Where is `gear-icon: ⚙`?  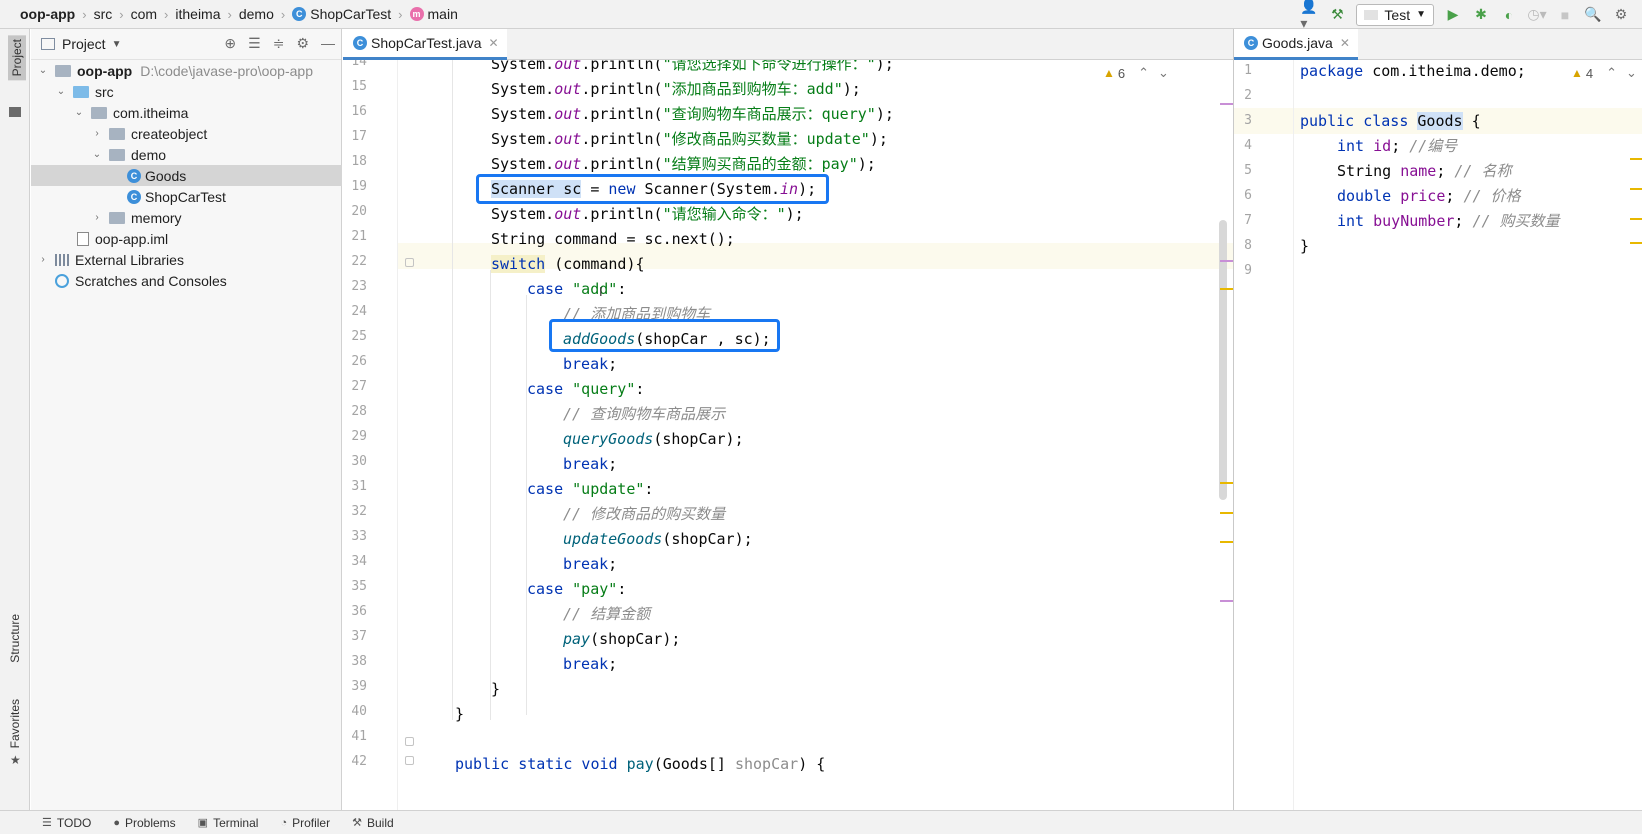
gear-icon: ⚙ is located at coordinates (302, 43).